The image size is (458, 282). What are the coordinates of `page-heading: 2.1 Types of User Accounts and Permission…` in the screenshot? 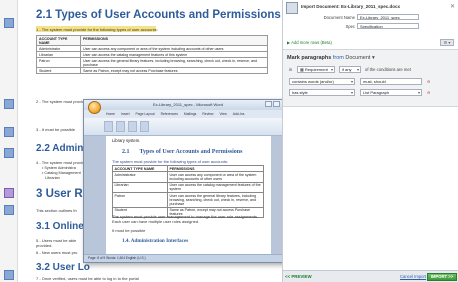 It's located at (182, 152).